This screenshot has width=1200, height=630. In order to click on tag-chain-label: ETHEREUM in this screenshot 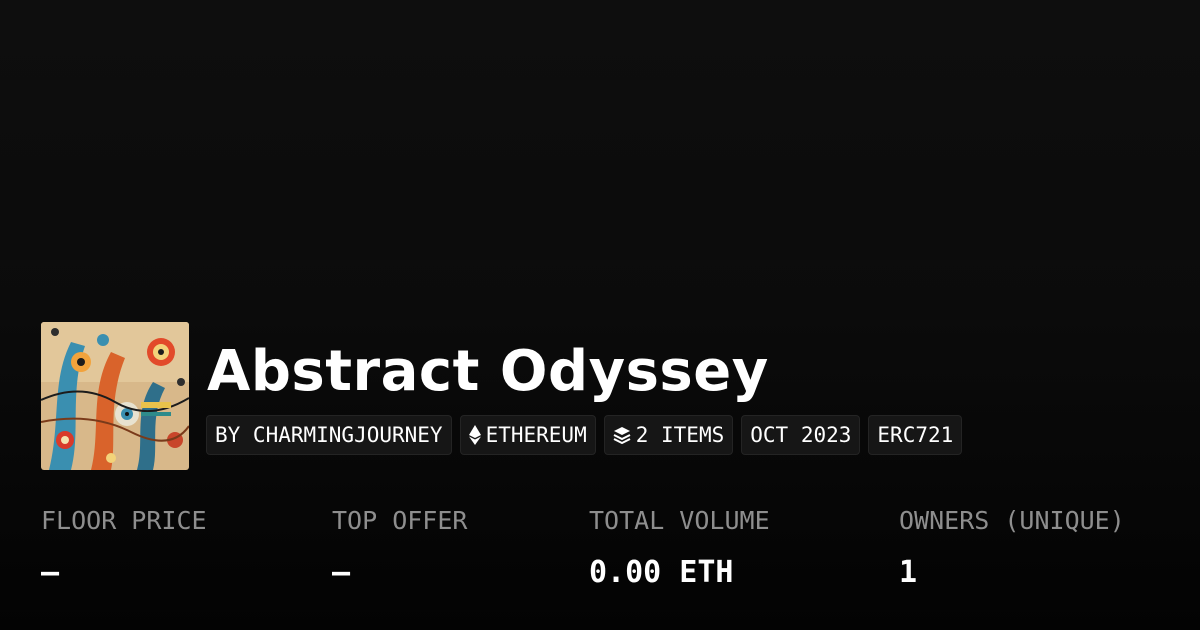, I will do `click(536, 435)`.